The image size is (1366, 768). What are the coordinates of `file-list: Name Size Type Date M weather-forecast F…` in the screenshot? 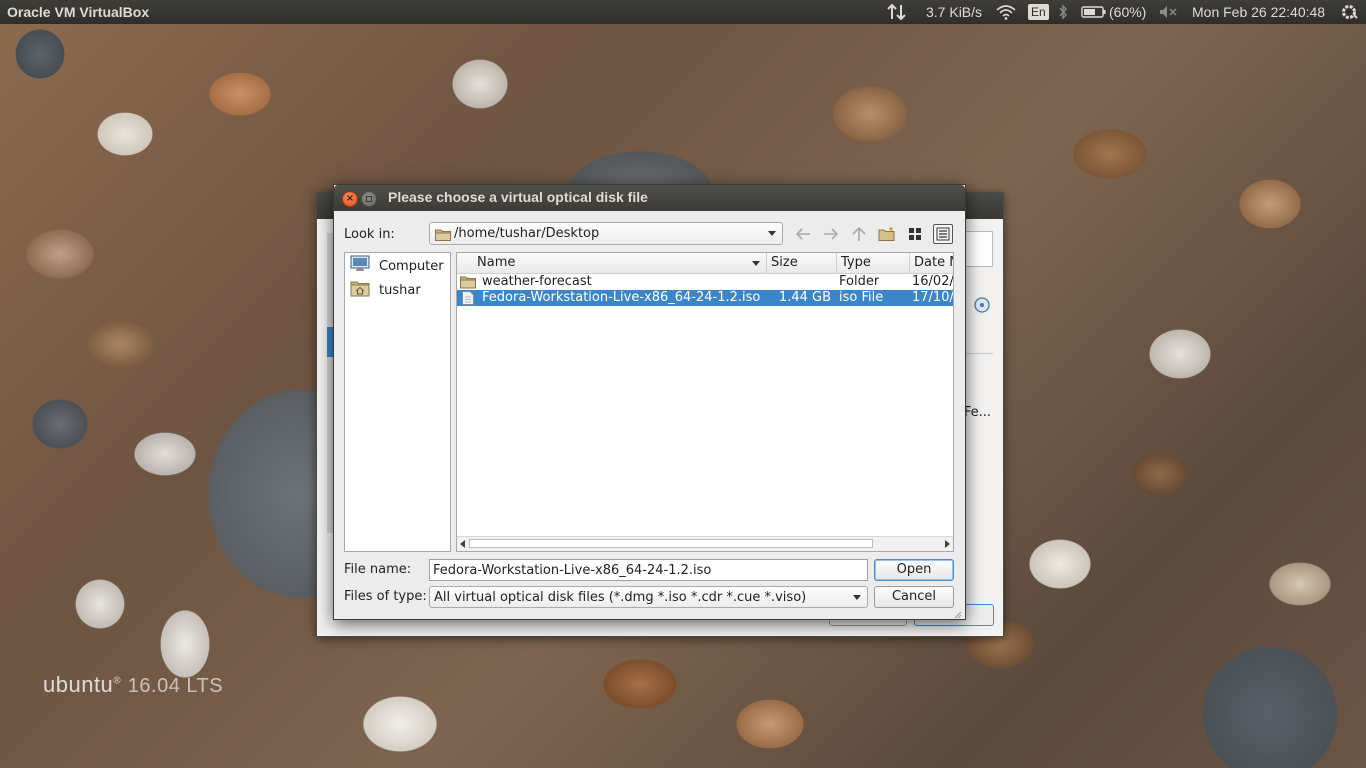 It's located at (705, 402).